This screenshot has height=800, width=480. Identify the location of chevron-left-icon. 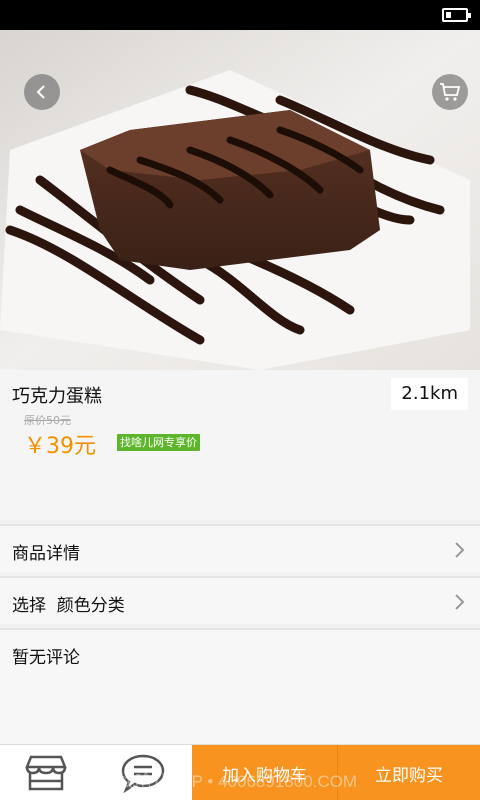
(40, 92).